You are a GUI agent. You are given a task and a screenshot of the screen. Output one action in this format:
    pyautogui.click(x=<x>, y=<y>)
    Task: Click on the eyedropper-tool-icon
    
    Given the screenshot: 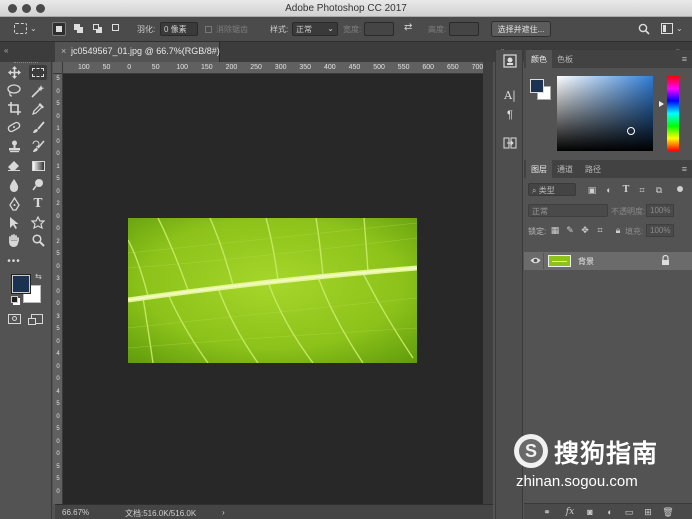 What is the action you would take?
    pyautogui.click(x=38, y=109)
    